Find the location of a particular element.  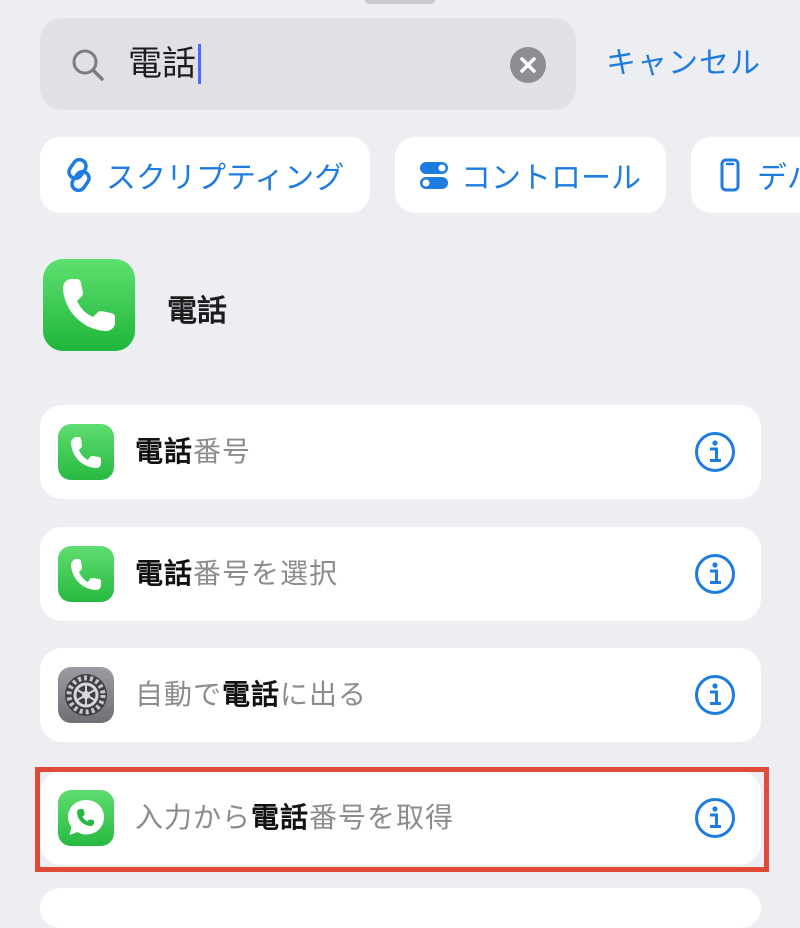

category-control: コントロール is located at coordinates (530, 175).